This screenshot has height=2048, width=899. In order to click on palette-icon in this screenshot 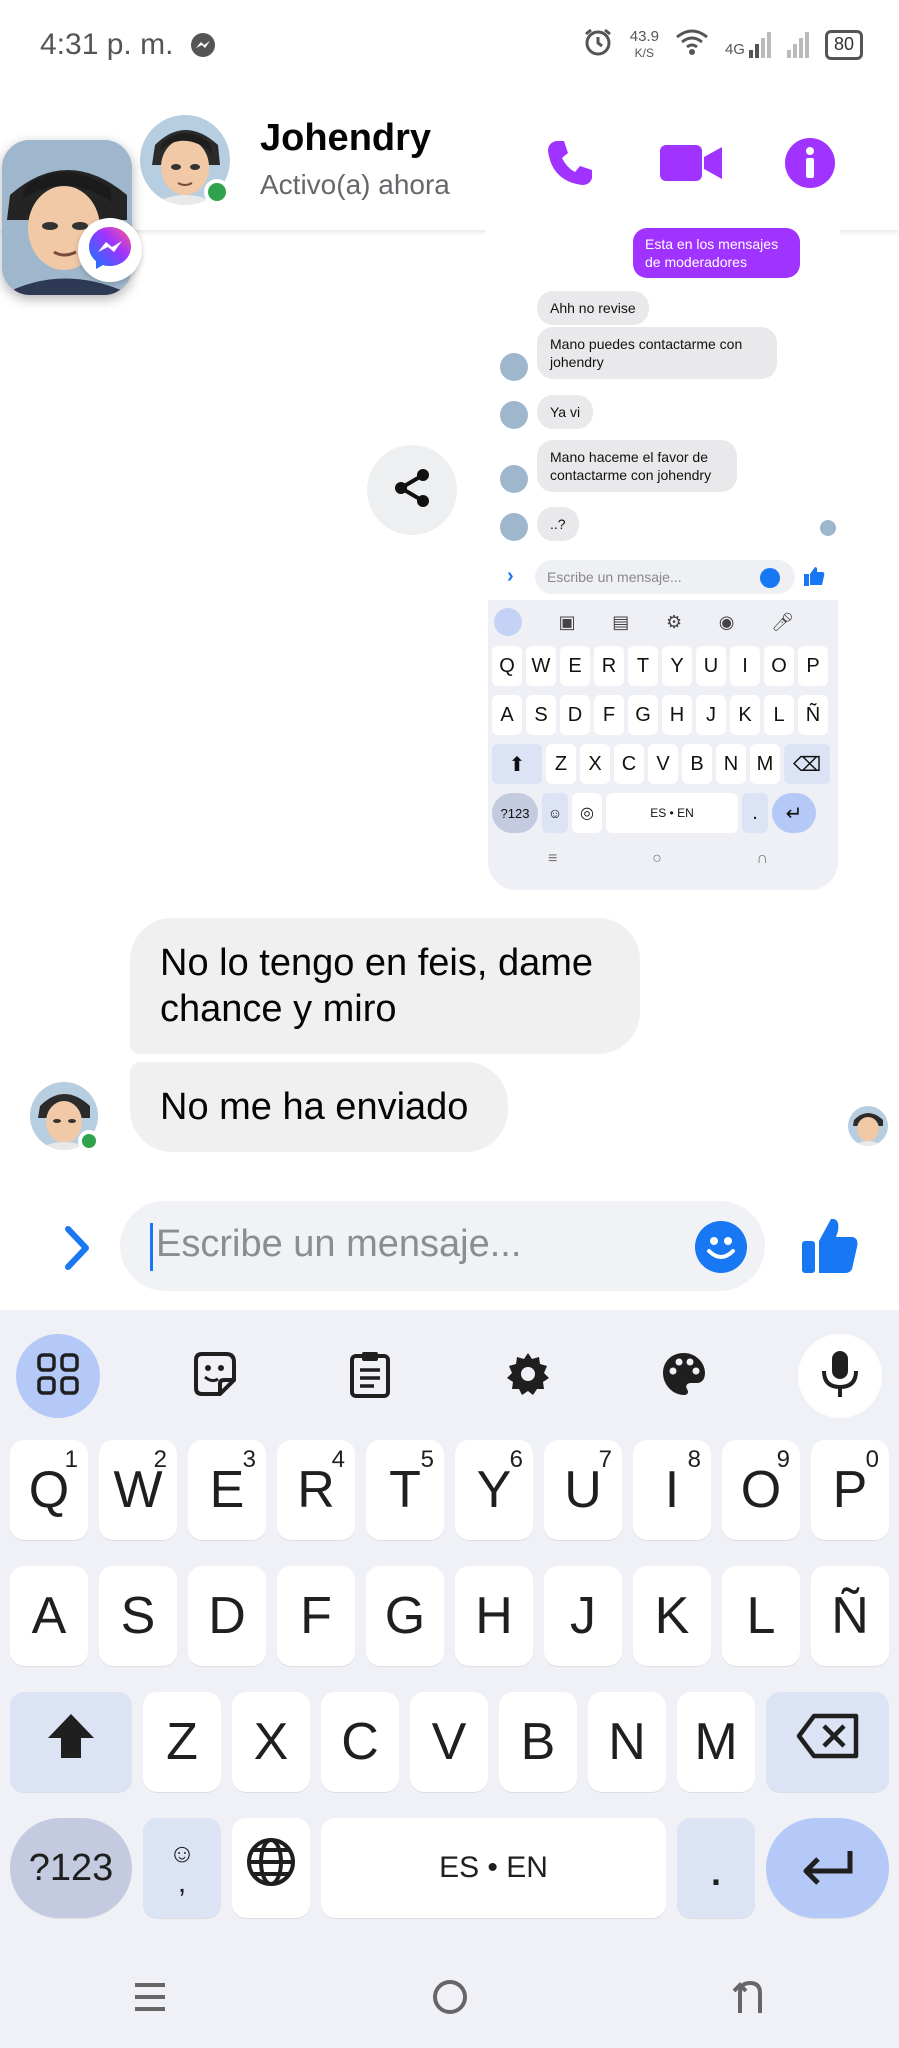, I will do `click(684, 1376)`.